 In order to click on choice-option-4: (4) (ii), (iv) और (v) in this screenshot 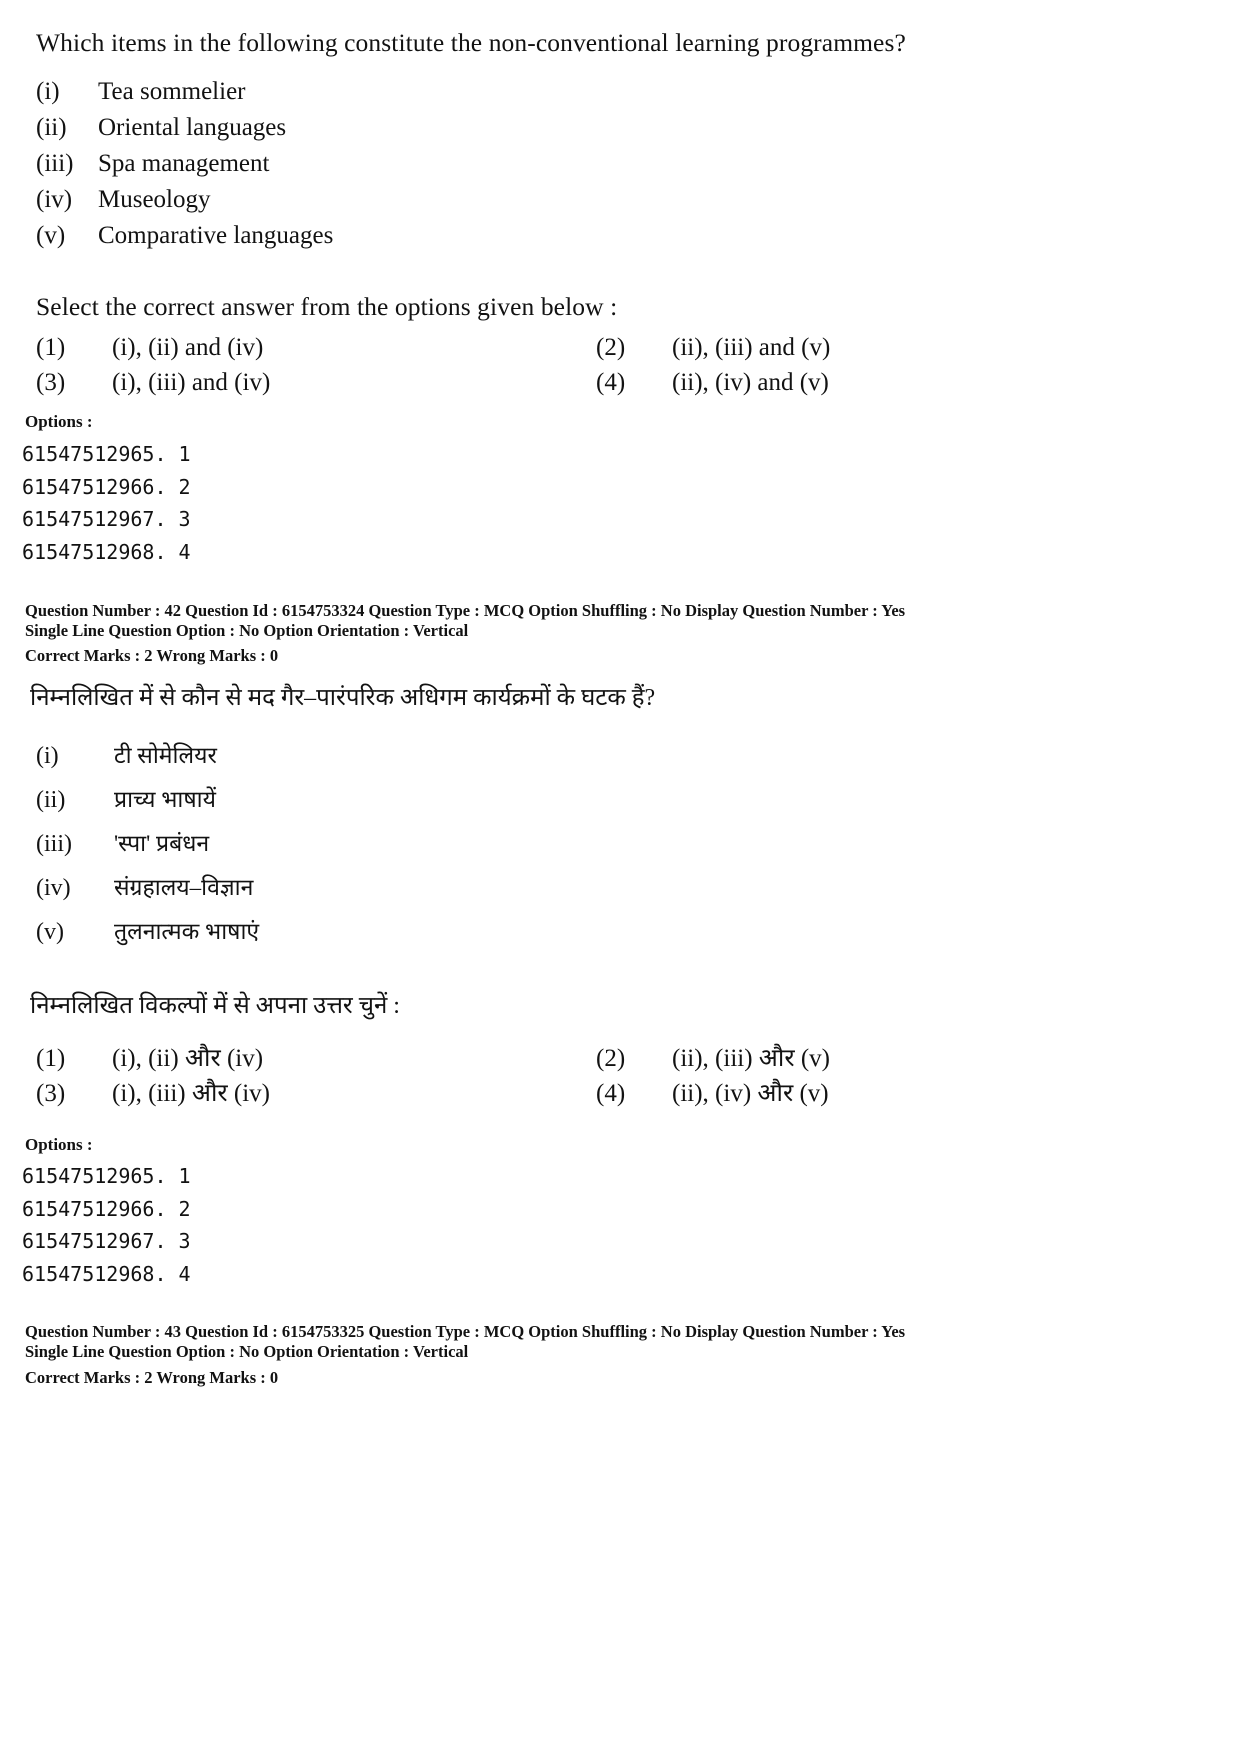, I will do `click(816, 1092)`.